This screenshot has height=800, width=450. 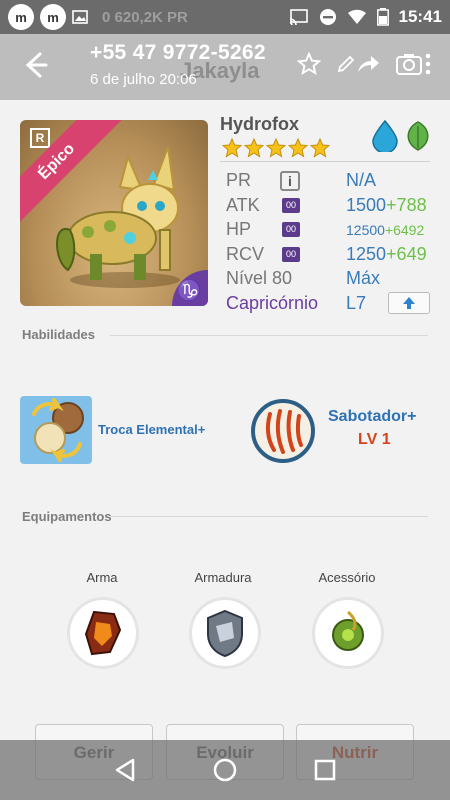 What do you see at coordinates (102, 577) in the screenshot?
I see `equip-label-weapon: Arma` at bounding box center [102, 577].